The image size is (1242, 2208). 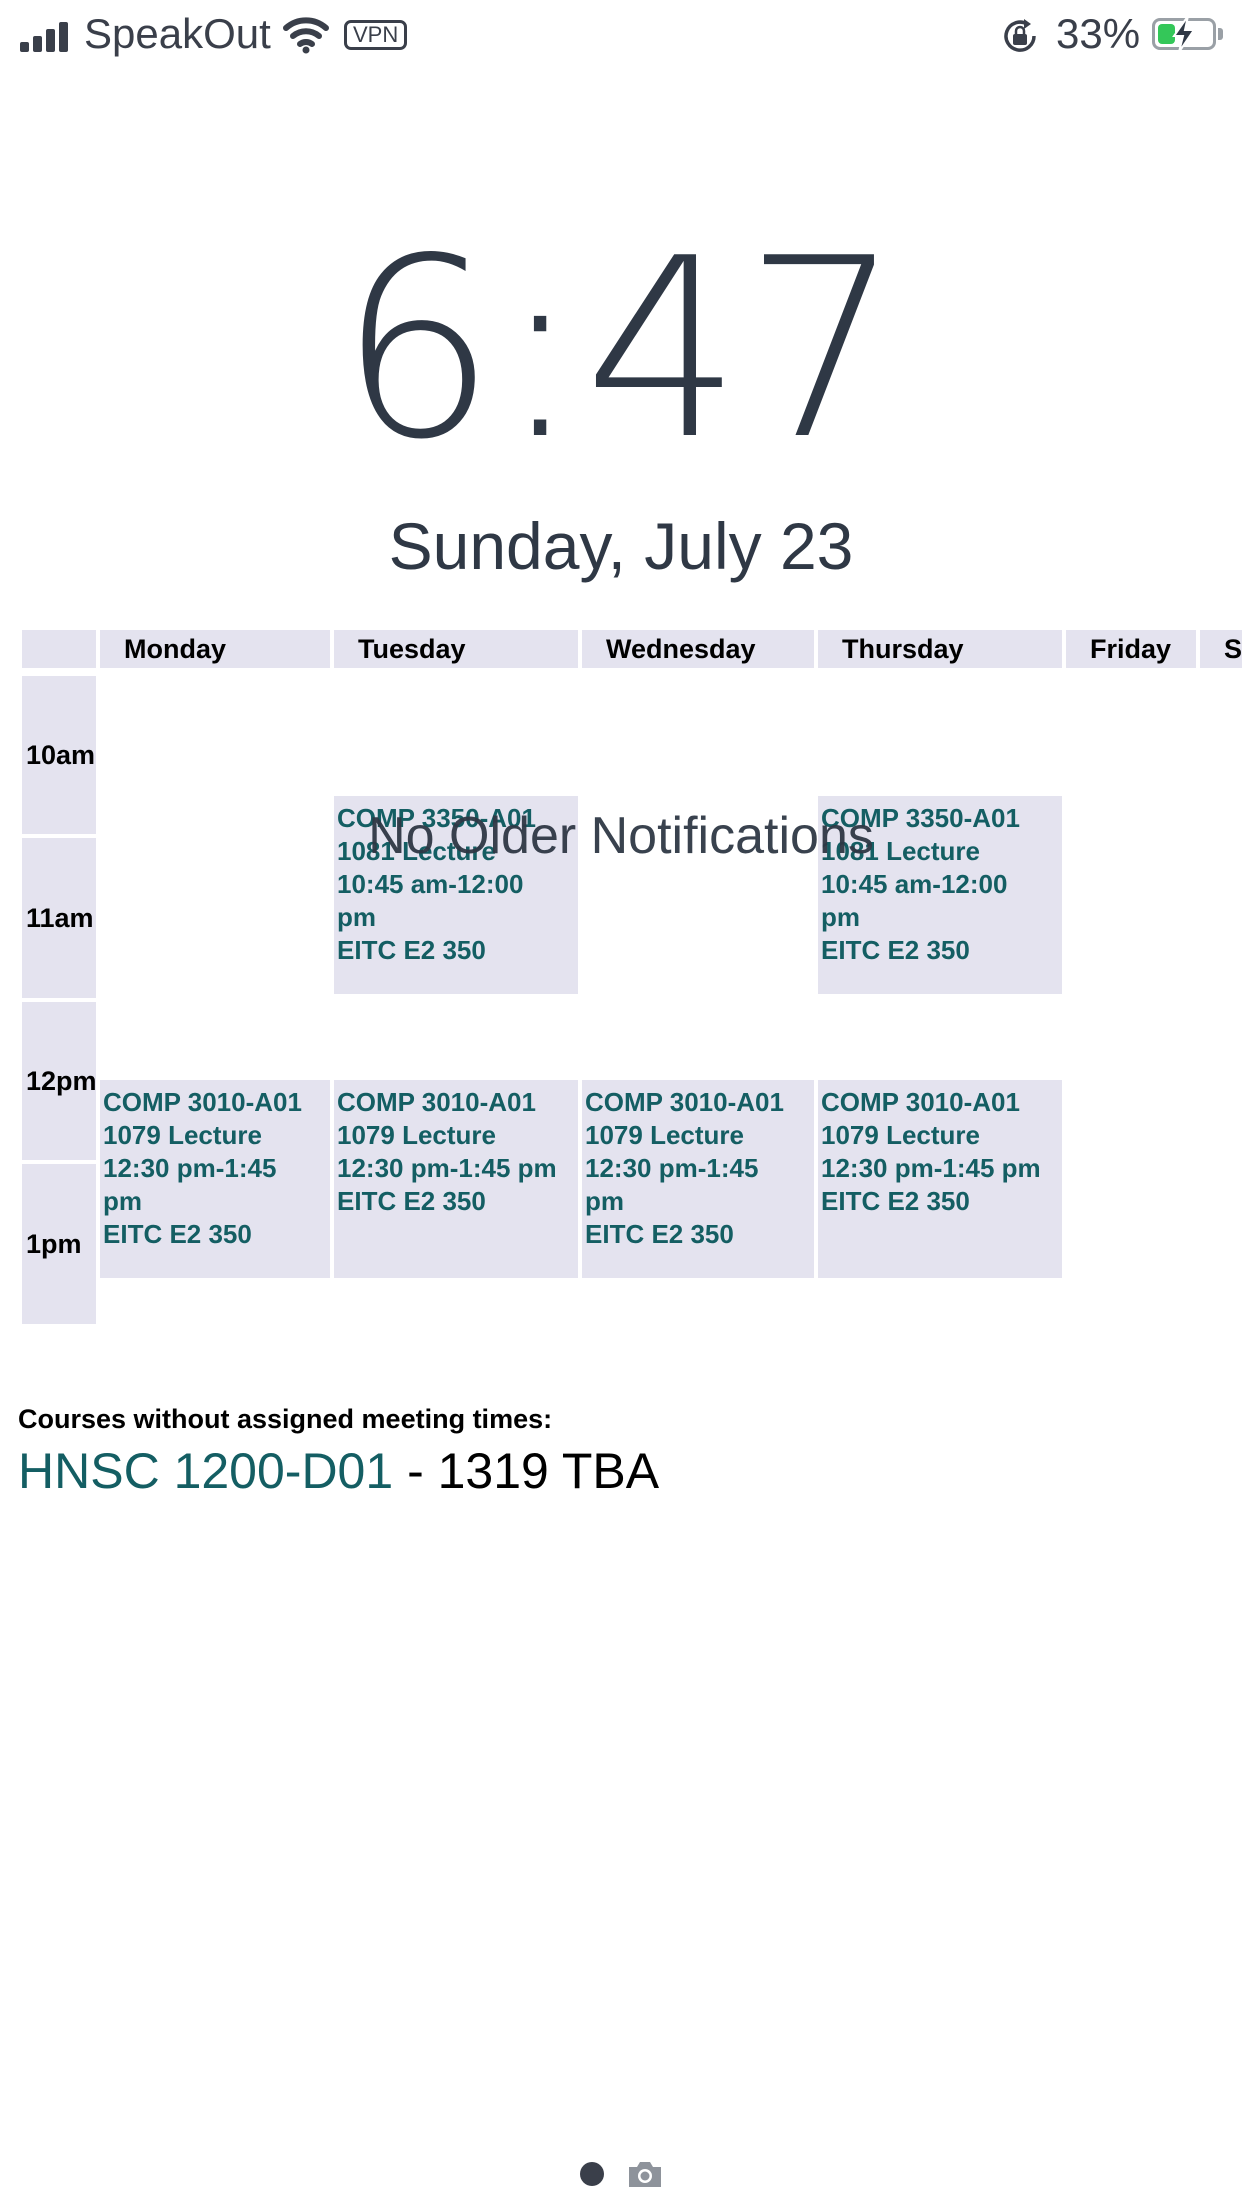 I want to click on day-header-saturday: Sa, so click(x=1221, y=649).